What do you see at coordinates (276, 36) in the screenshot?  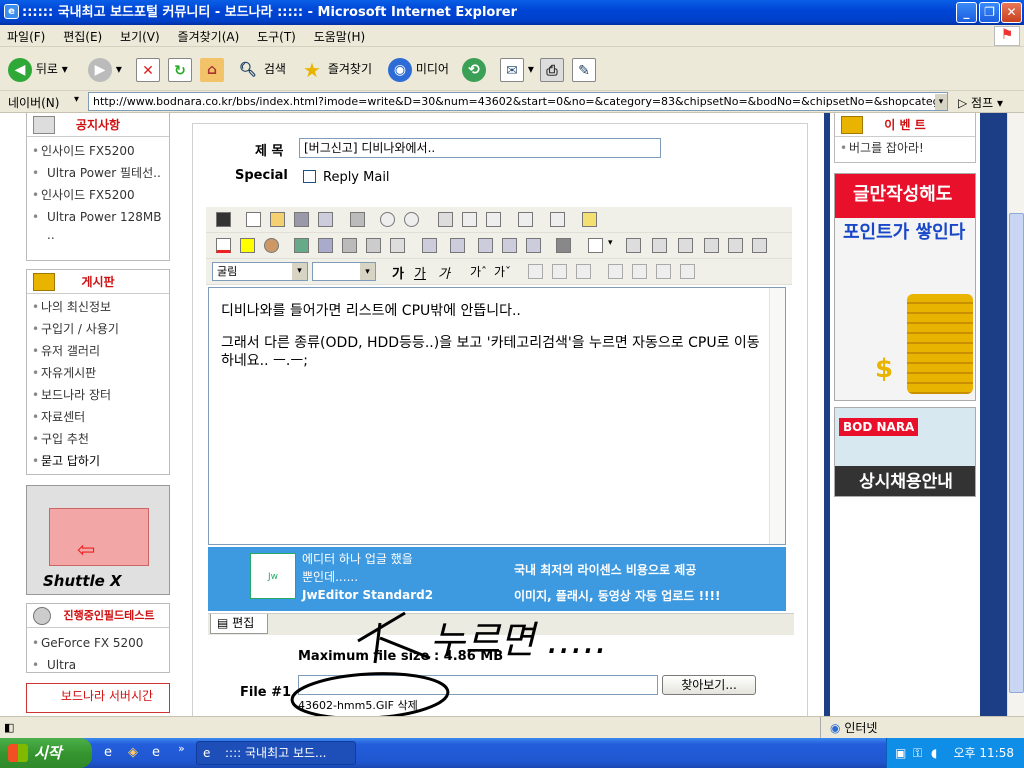 I see `menu-tools: 도구(T)` at bounding box center [276, 36].